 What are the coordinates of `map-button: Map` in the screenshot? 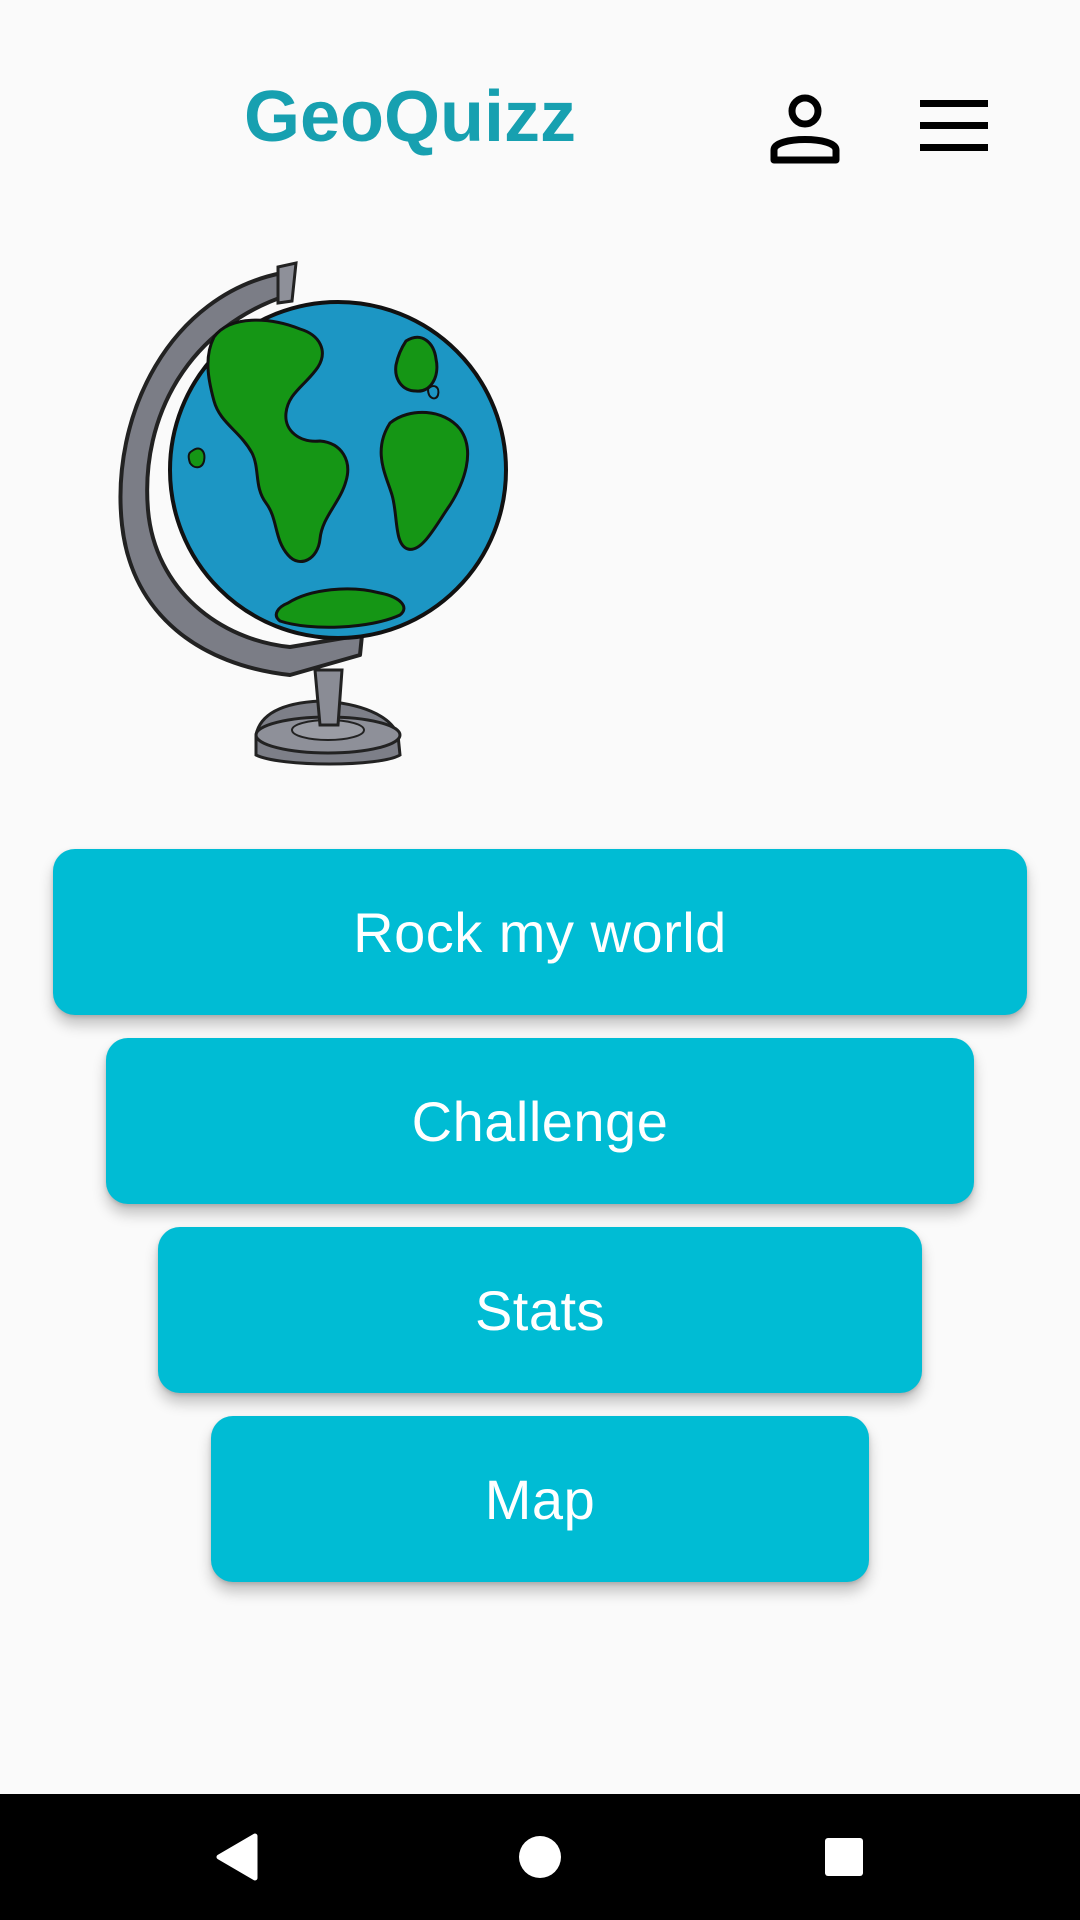 It's located at (540, 1499).